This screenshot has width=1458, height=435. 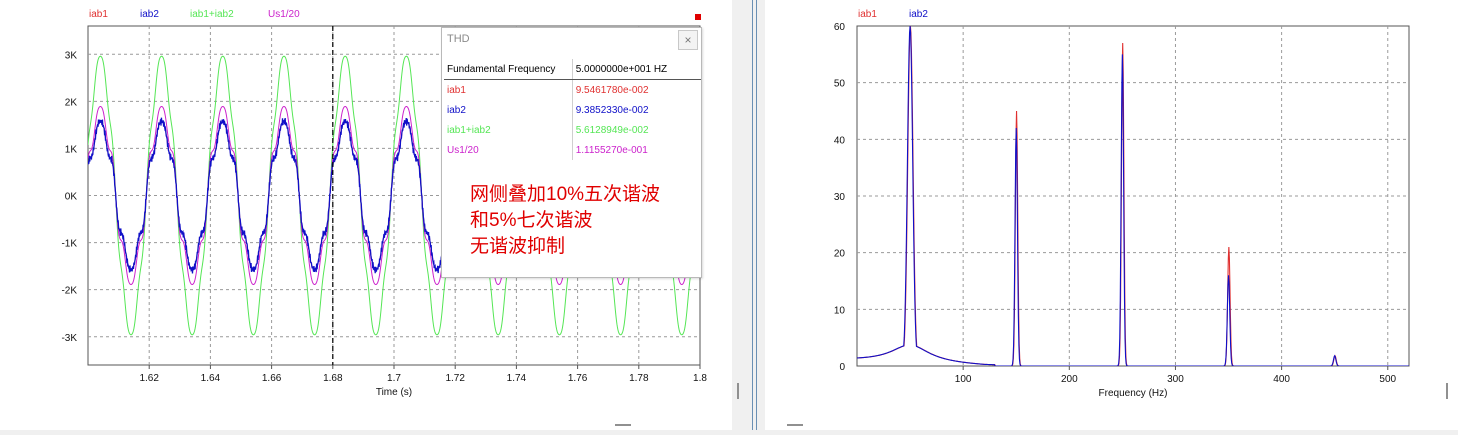 I want to click on x-tick-label: 1.76, so click(x=578, y=378).